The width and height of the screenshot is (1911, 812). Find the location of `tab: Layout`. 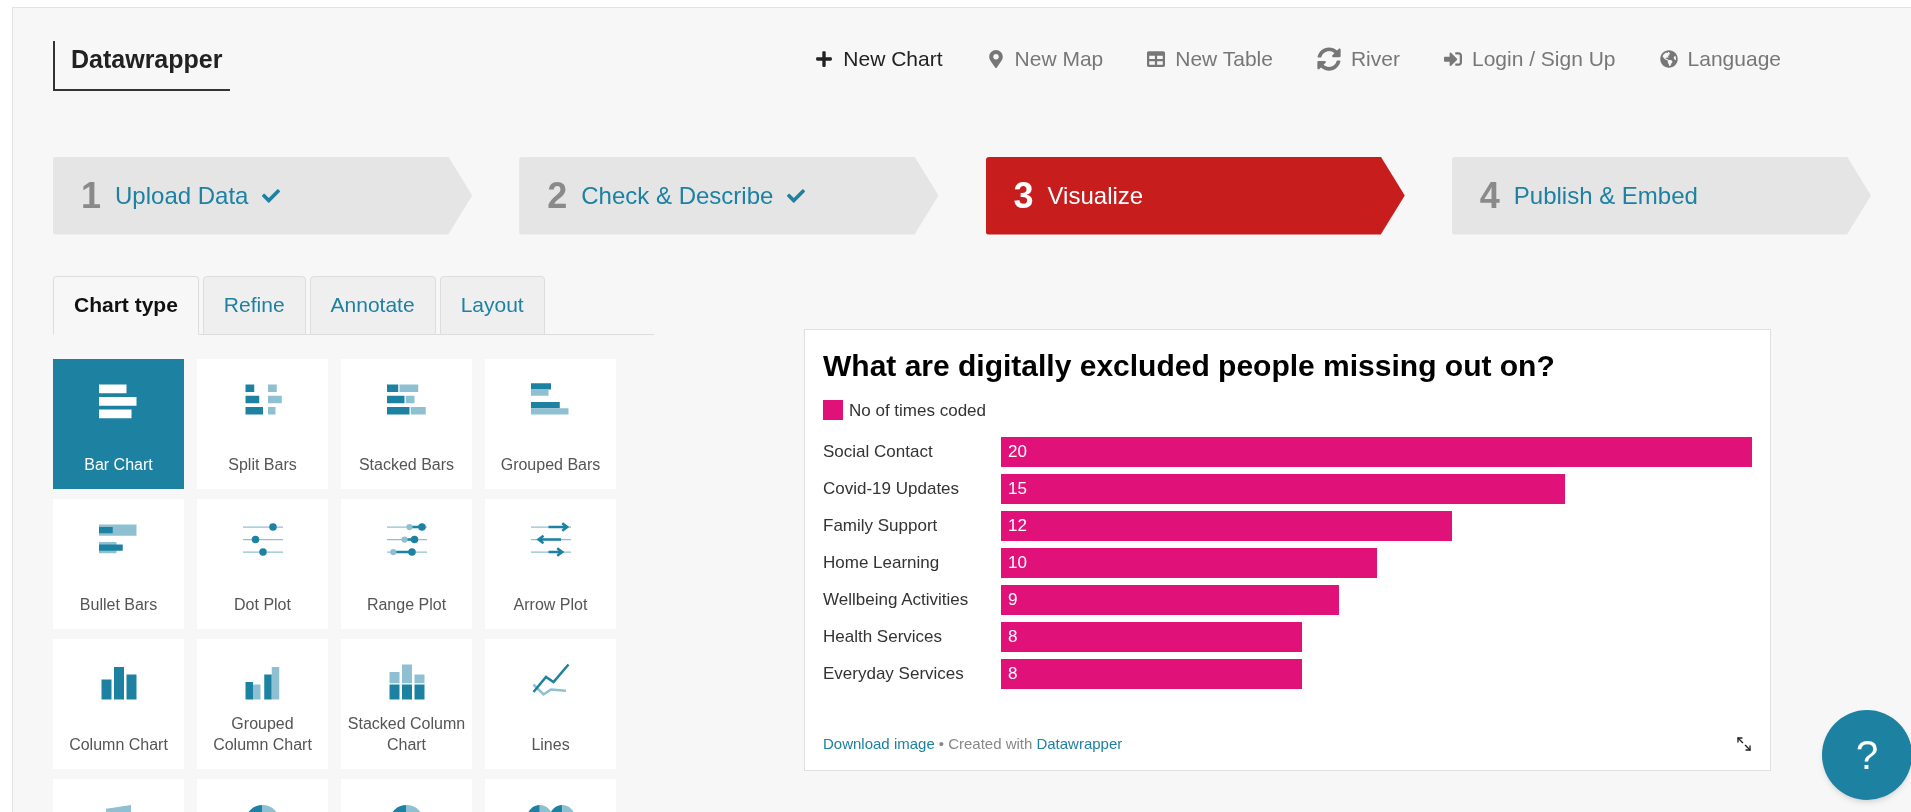

tab: Layout is located at coordinates (492, 305).